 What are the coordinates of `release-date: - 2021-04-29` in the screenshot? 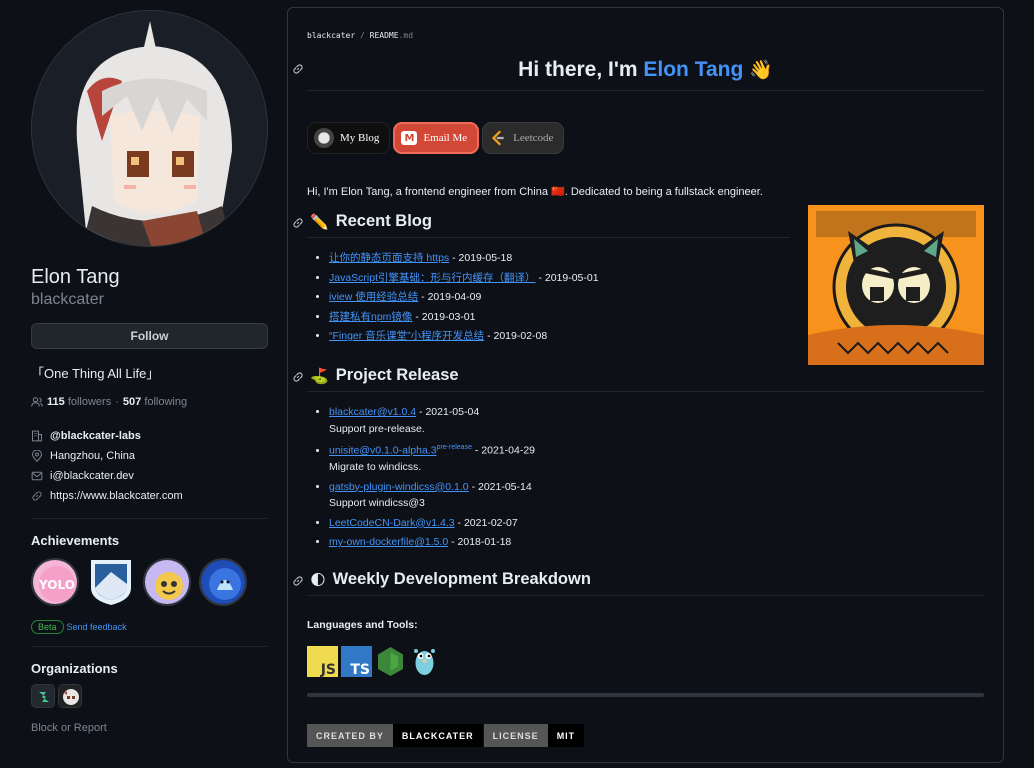 It's located at (503, 450).